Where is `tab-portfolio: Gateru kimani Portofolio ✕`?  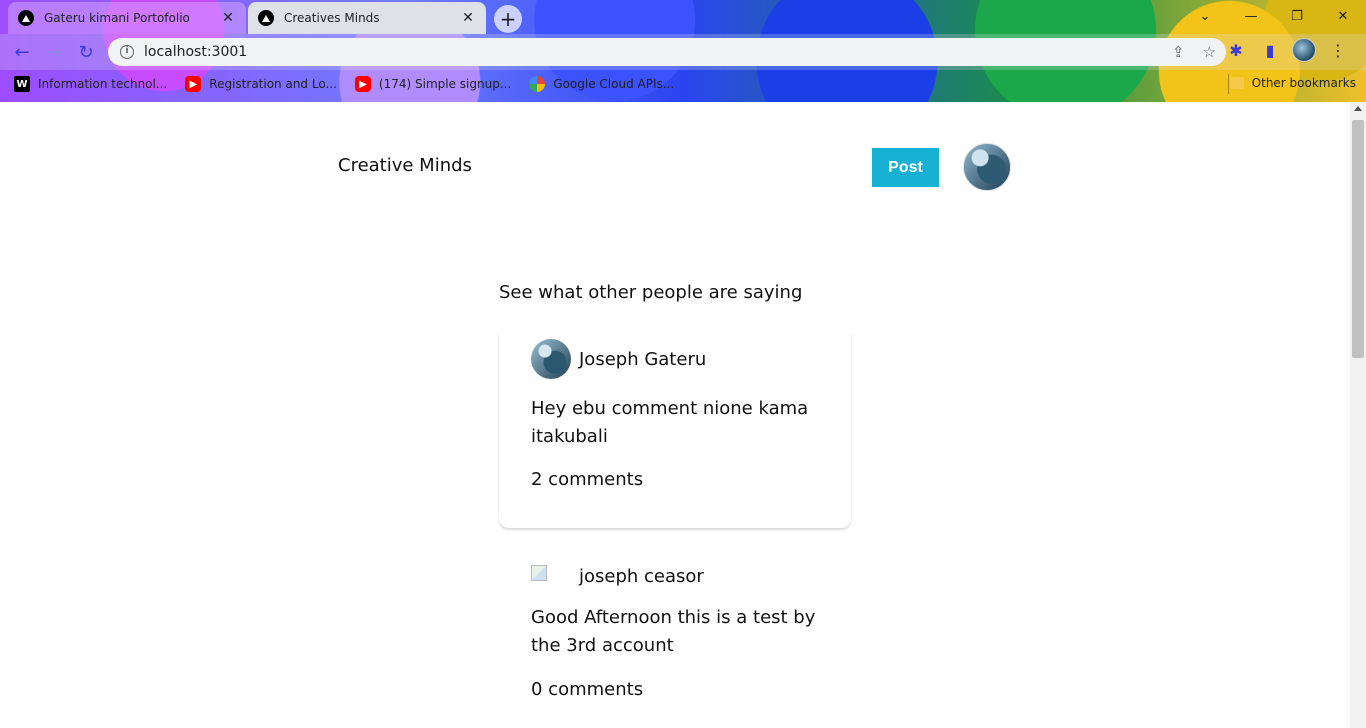 tab-portfolio: Gateru kimani Portofolio ✕ is located at coordinates (127, 18).